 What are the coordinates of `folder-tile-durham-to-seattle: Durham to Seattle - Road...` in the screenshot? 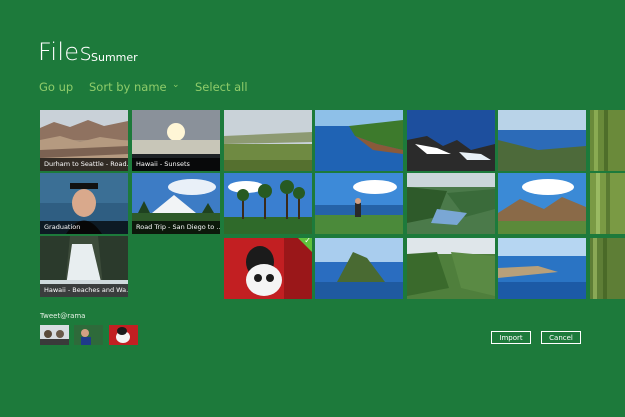 It's located at (84, 140).